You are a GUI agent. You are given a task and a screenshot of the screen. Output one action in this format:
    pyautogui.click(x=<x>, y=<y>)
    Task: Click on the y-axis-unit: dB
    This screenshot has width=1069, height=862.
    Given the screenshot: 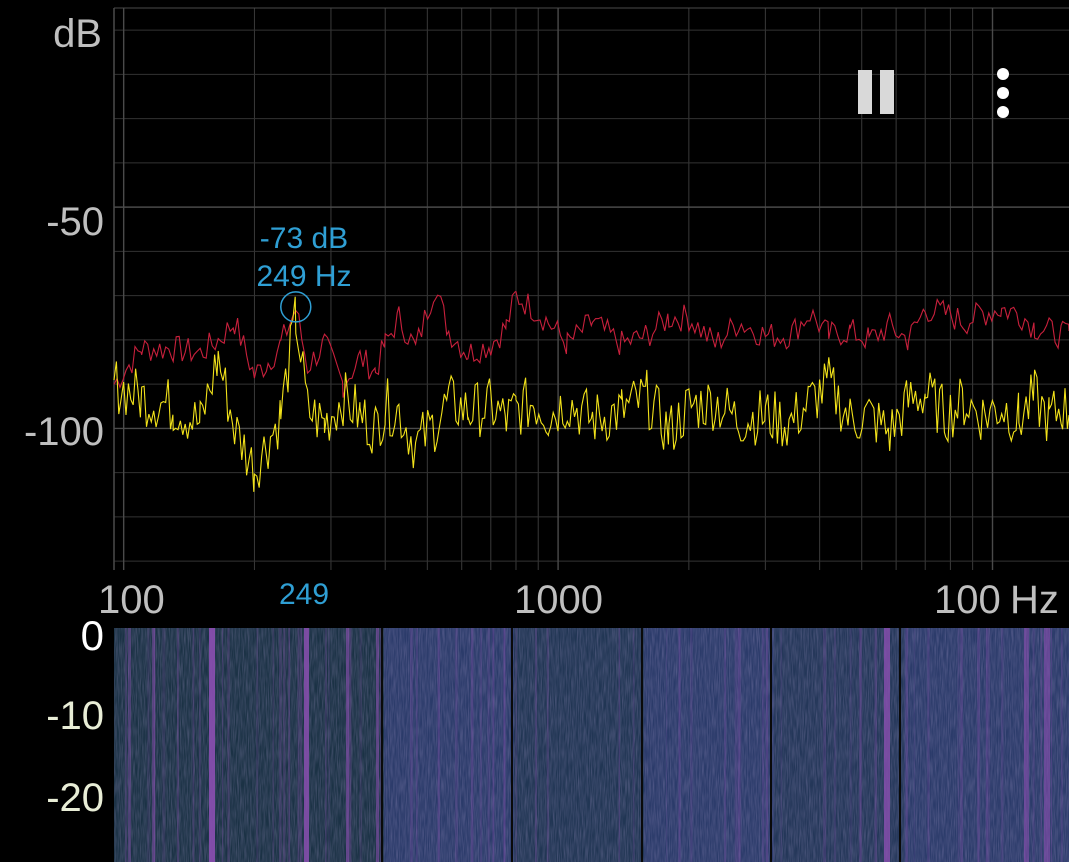 What is the action you would take?
    pyautogui.click(x=77, y=34)
    